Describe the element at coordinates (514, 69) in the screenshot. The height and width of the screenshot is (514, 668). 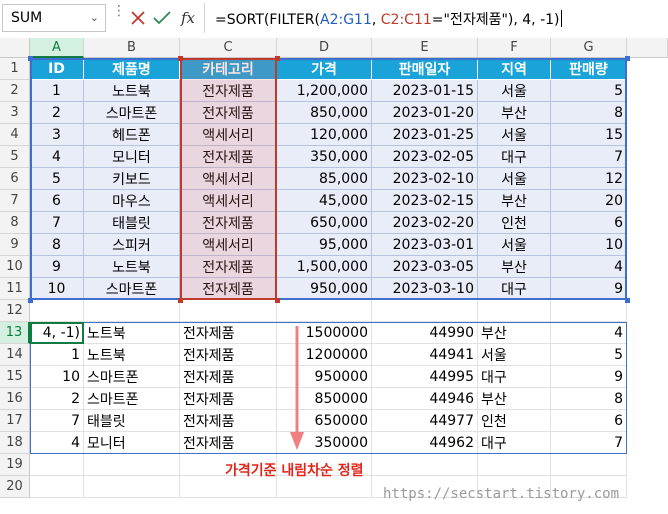
I see `table-header-cell: 지역` at that location.